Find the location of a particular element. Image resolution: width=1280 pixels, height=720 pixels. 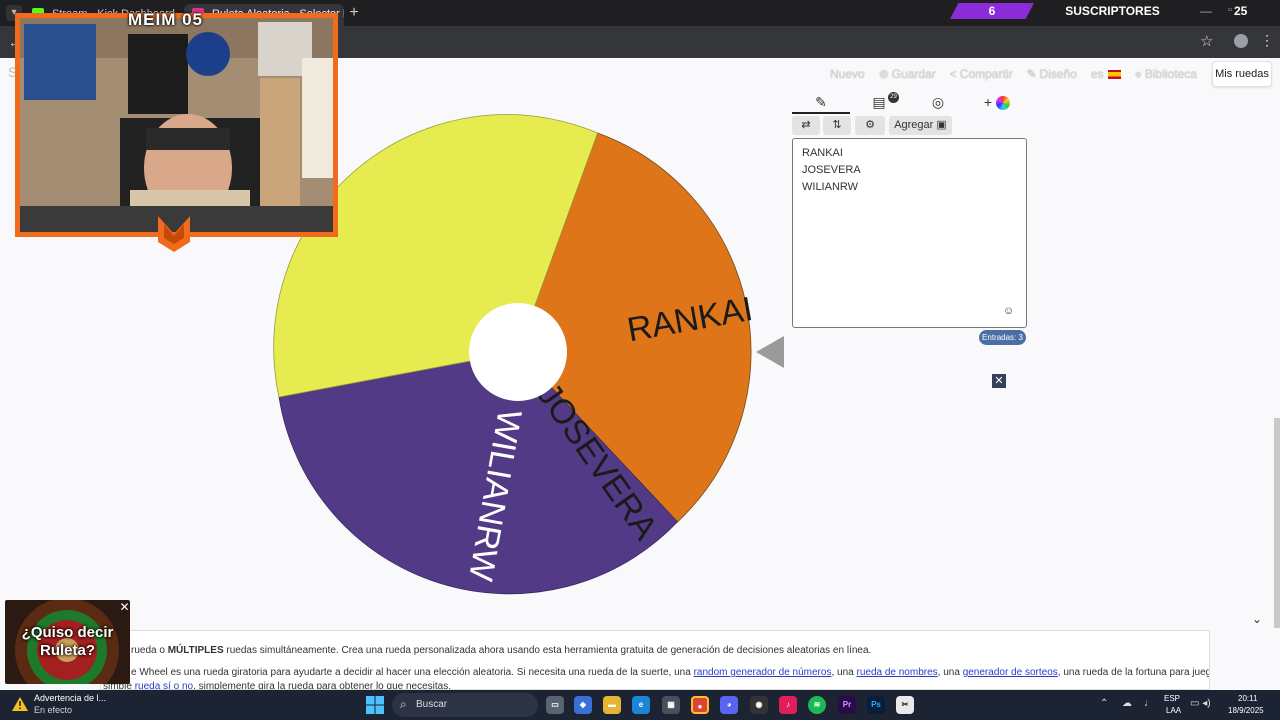

gear-icon: ⚙ is located at coordinates (870, 125).